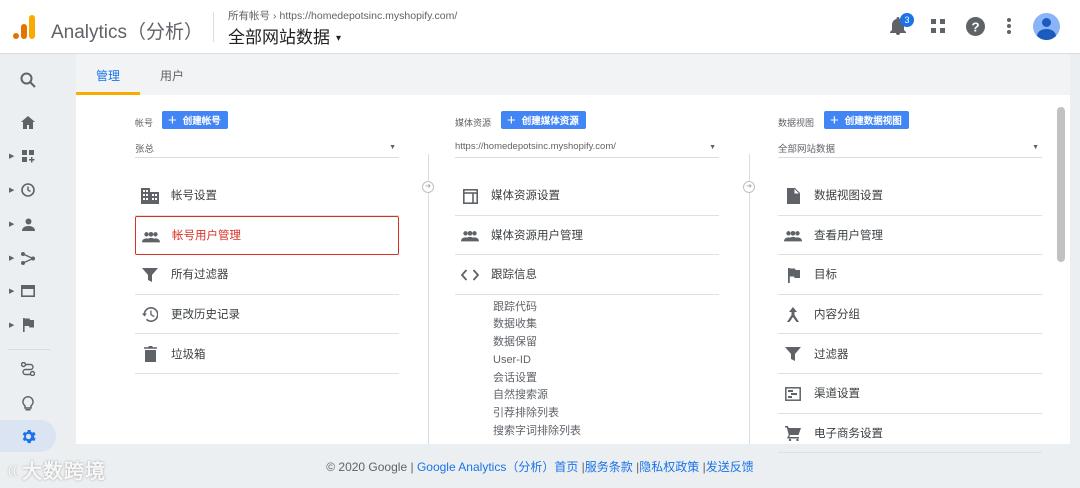  What do you see at coordinates (28, 369) in the screenshot?
I see `attribution-icon` at bounding box center [28, 369].